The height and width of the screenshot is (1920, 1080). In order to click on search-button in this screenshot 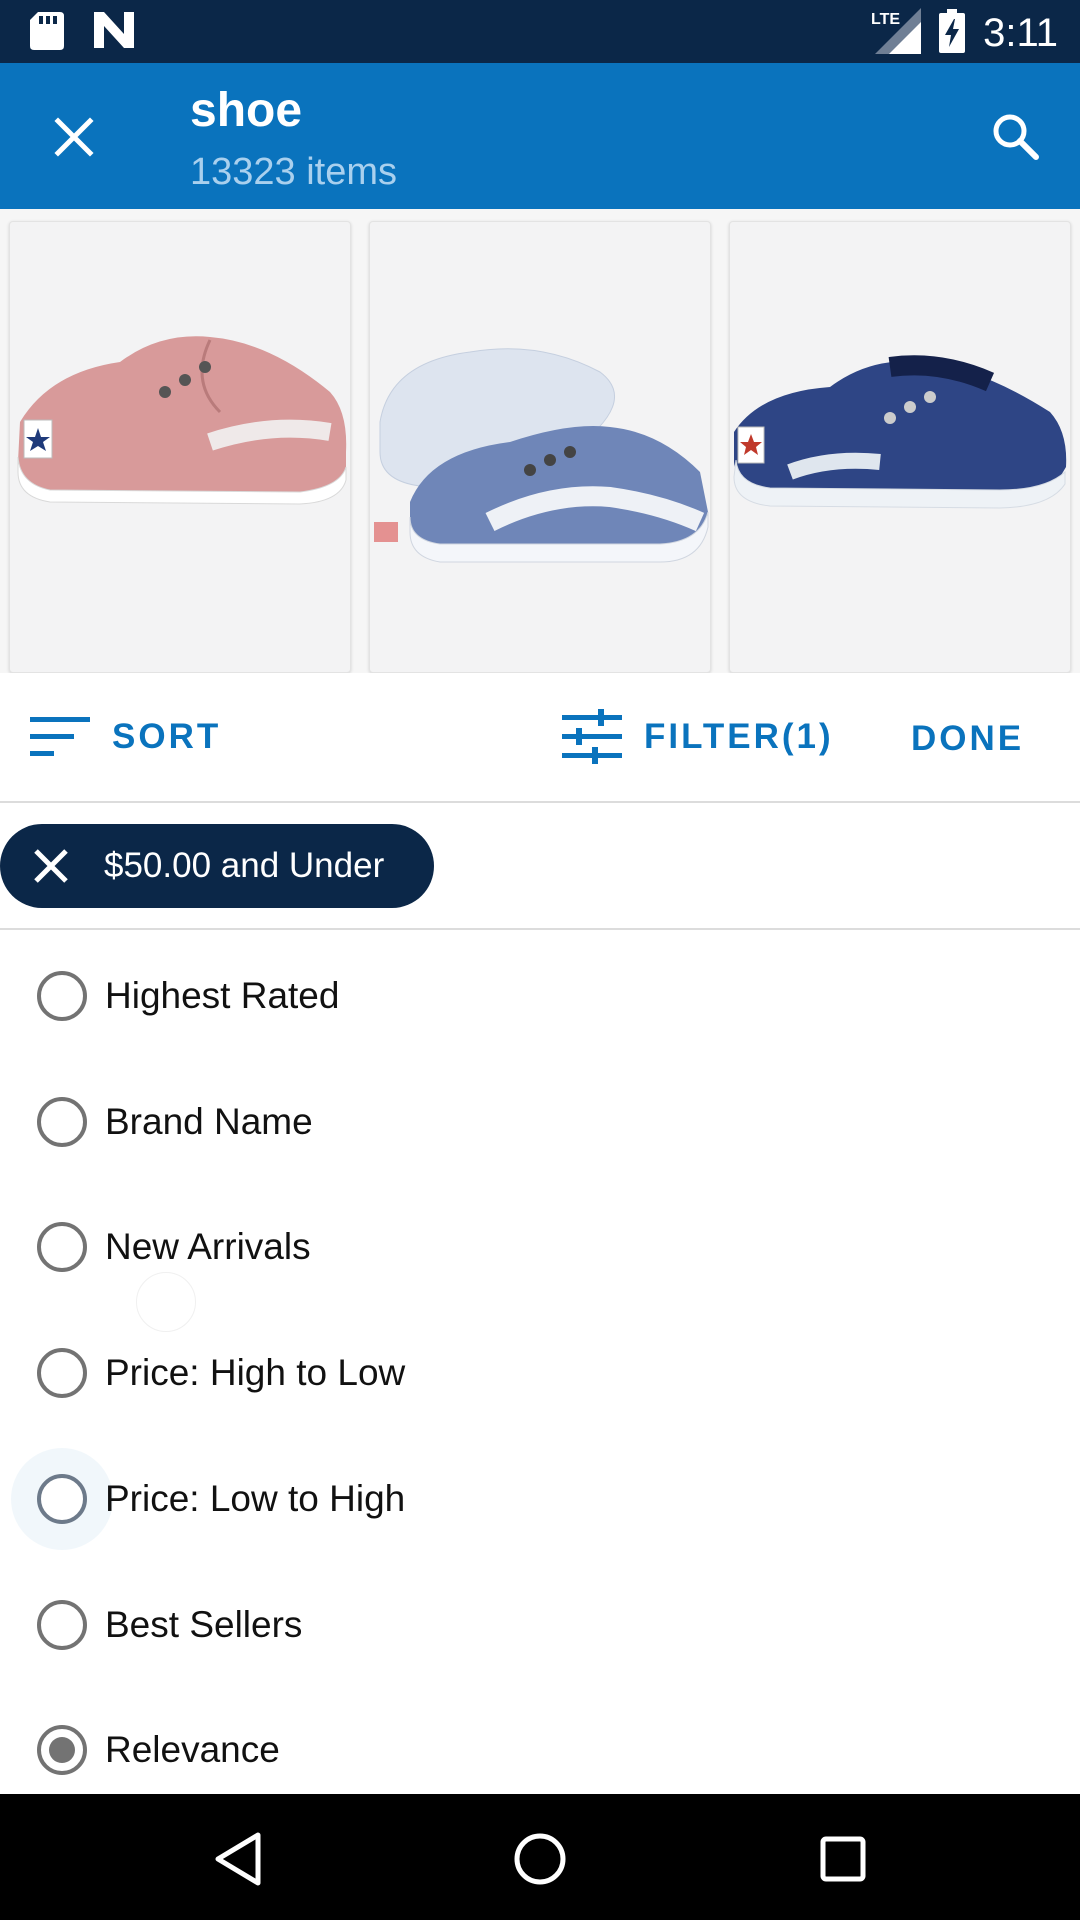, I will do `click(1015, 136)`.